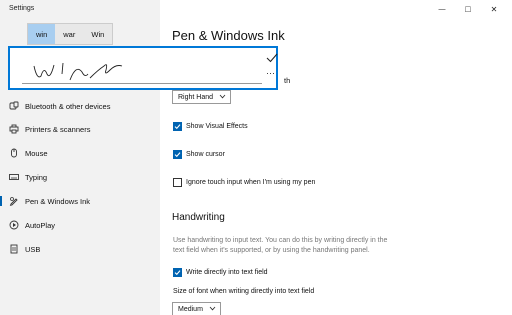  I want to click on sidebar-item-usb: USB, so click(80, 249).